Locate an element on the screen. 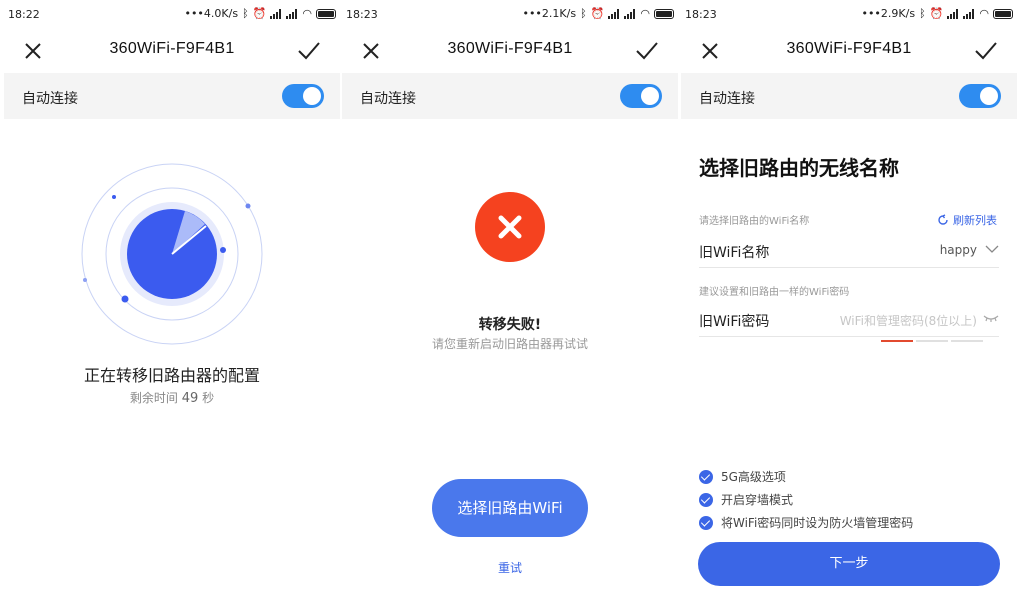  option-label: 将WiFi密码同时设为防火墙管理密码 is located at coordinates (817, 523).